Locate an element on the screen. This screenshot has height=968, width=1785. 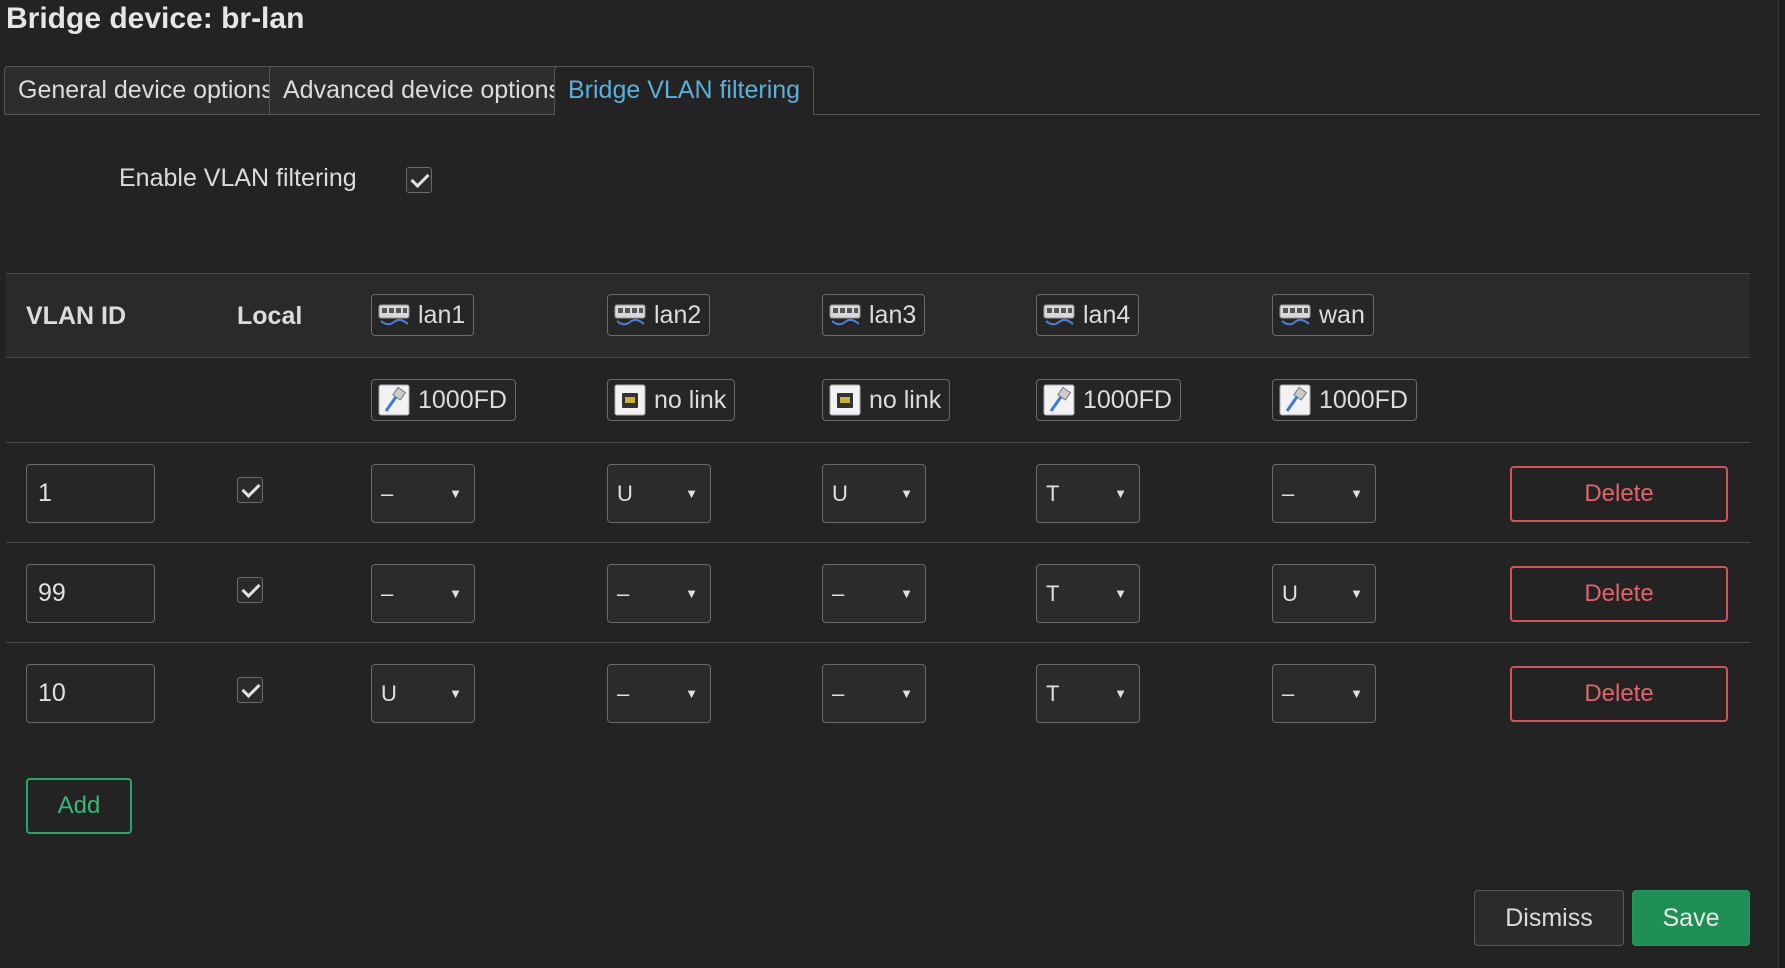
port-header-lan3: lan3 is located at coordinates (874, 315).